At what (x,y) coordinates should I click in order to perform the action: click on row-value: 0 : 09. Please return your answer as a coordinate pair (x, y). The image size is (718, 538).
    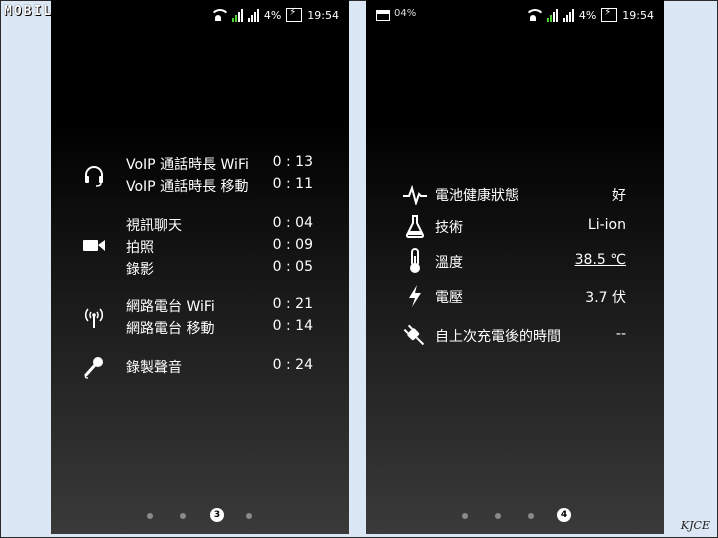
    Looking at the image, I should click on (292, 245).